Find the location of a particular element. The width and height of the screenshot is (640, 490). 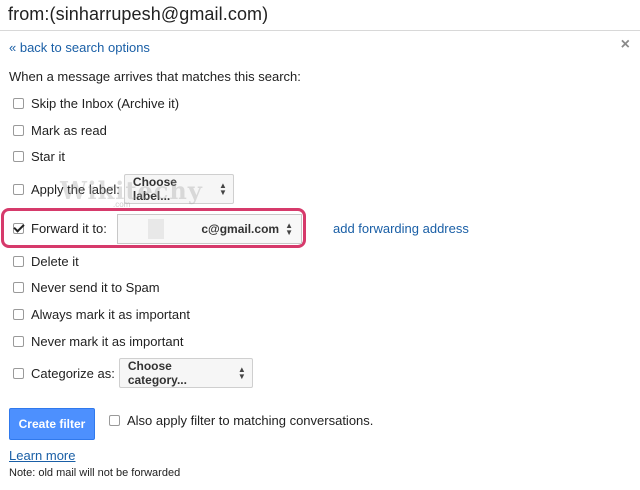

always-important-checkbox is located at coordinates (18, 314).